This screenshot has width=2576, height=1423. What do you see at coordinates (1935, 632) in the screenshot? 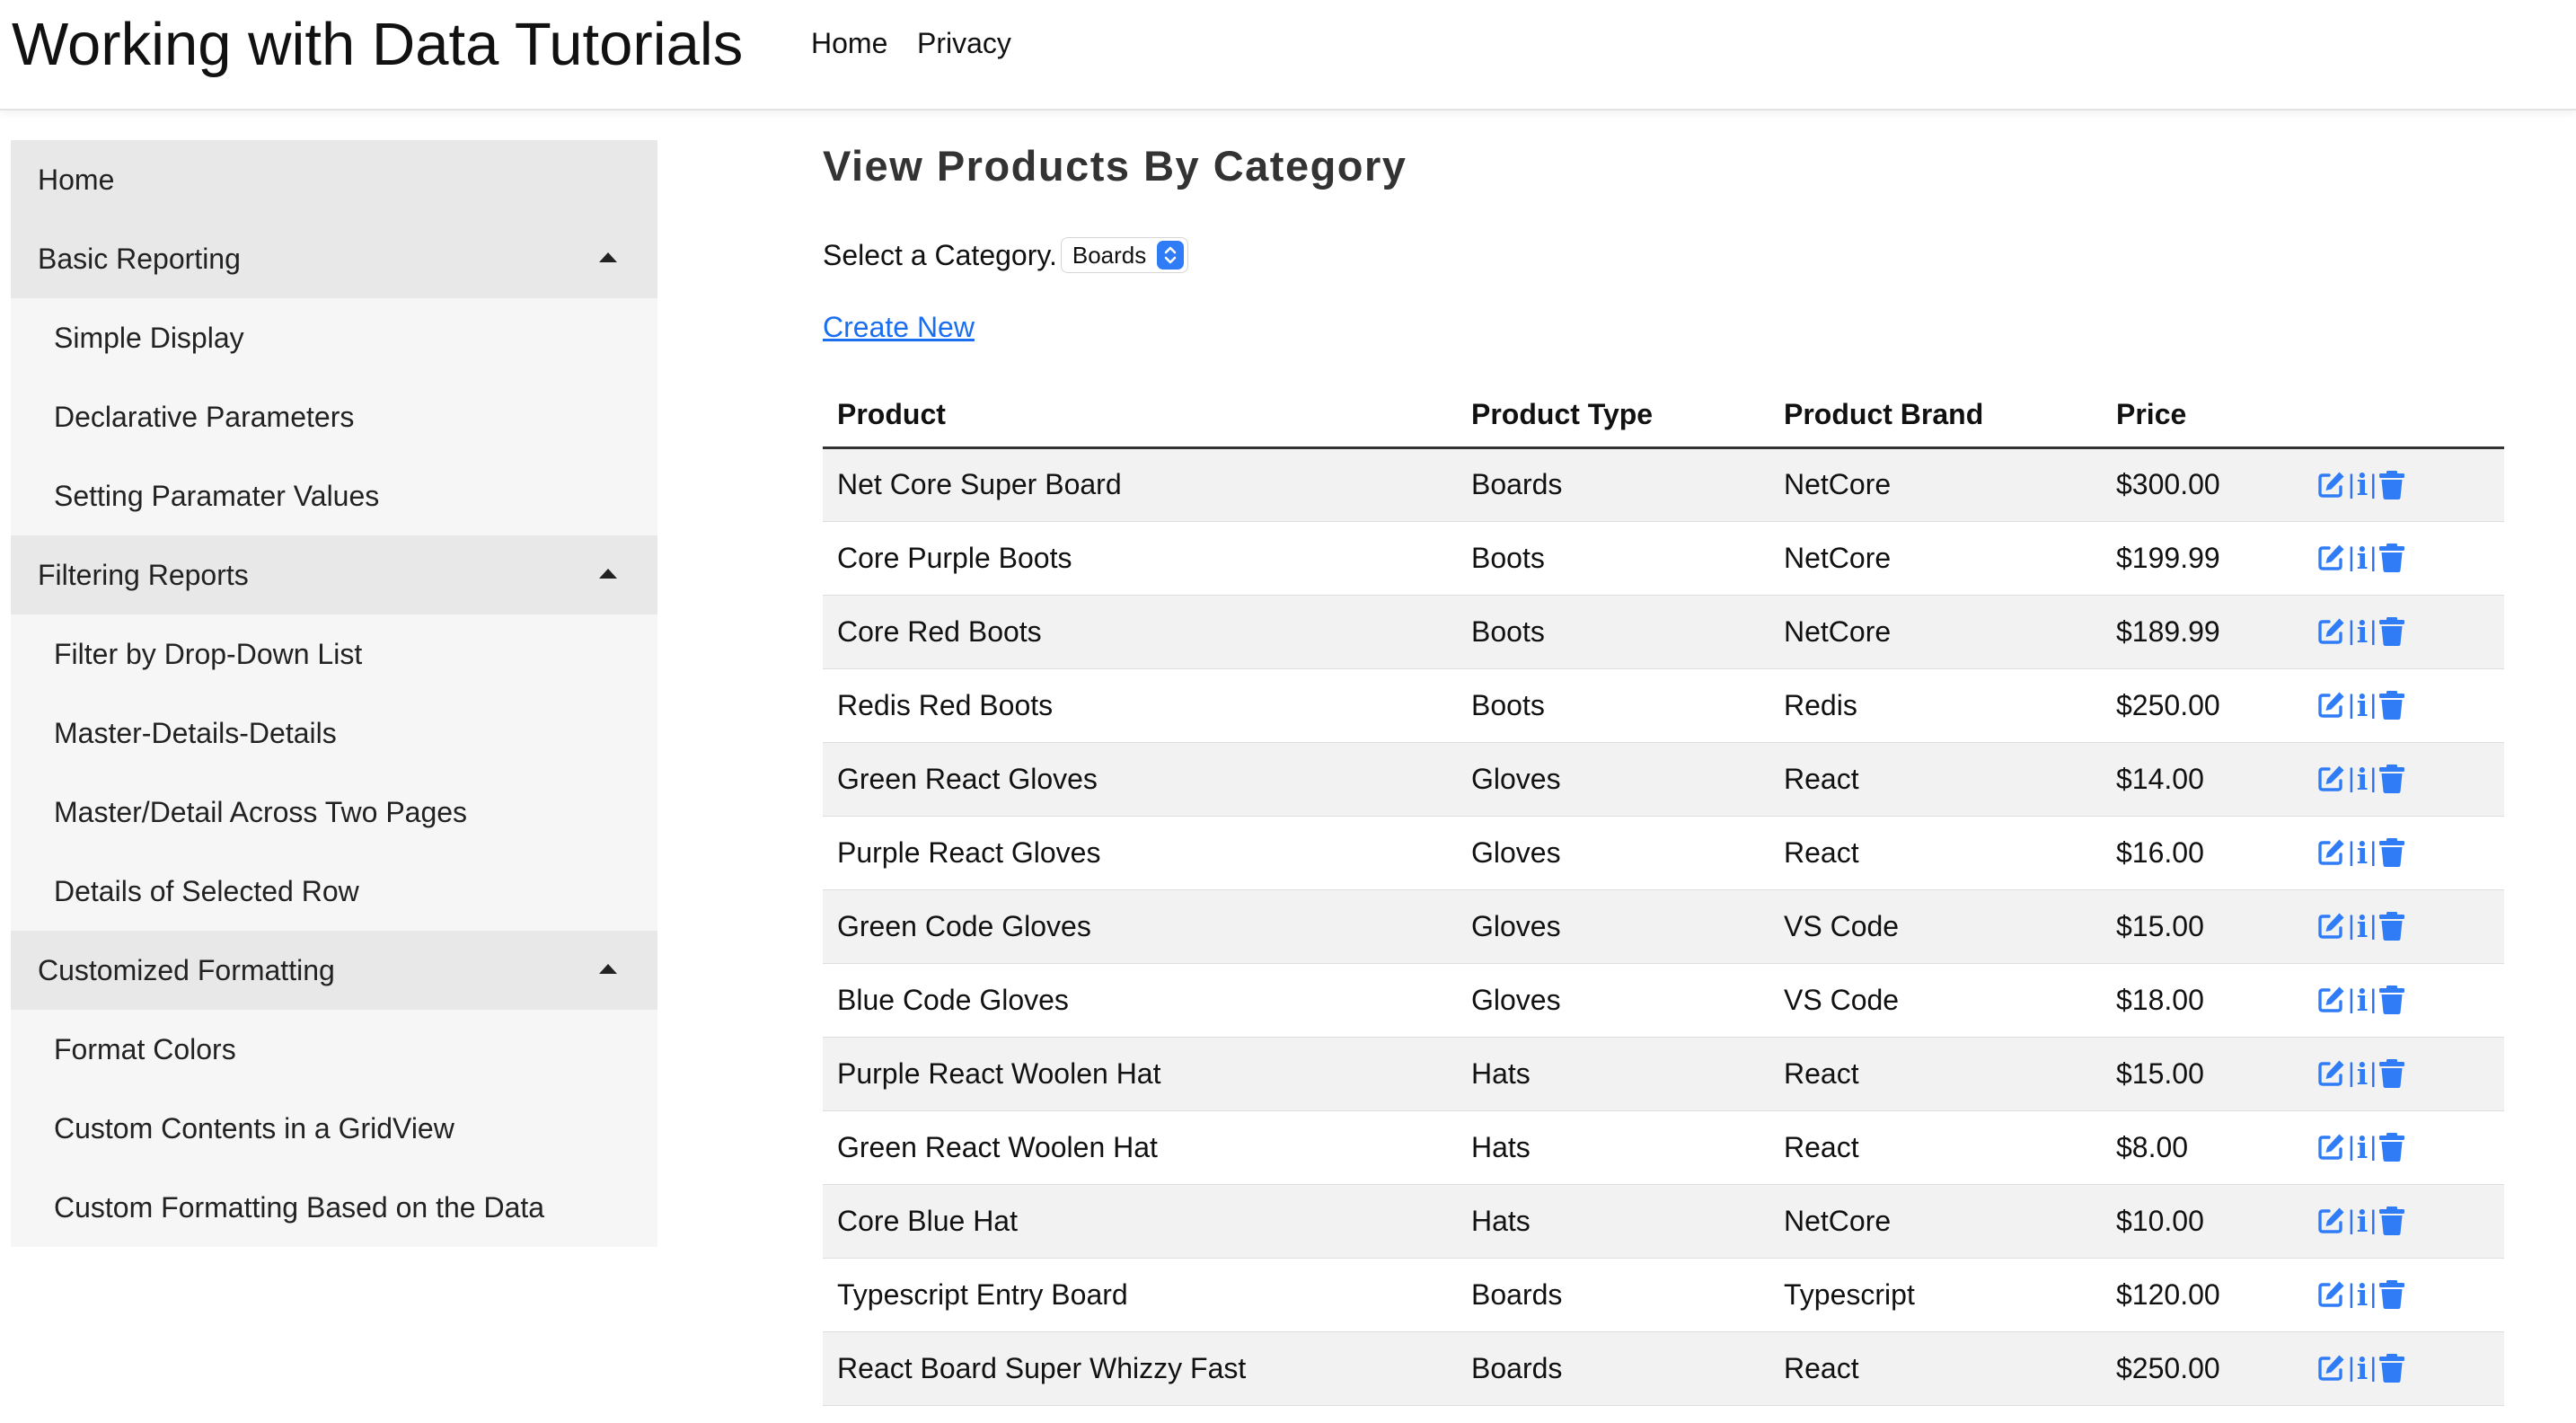
I see `cell-product-brand: NetCore` at bounding box center [1935, 632].